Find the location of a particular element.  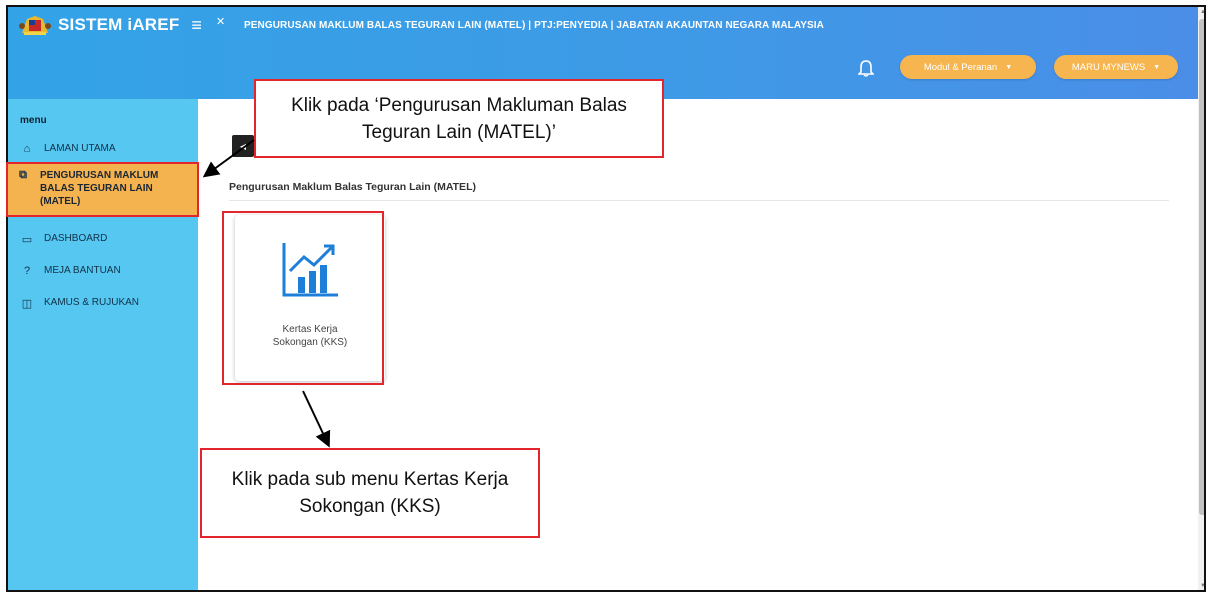

scrollbar-thumb is located at coordinates (1201, 267).